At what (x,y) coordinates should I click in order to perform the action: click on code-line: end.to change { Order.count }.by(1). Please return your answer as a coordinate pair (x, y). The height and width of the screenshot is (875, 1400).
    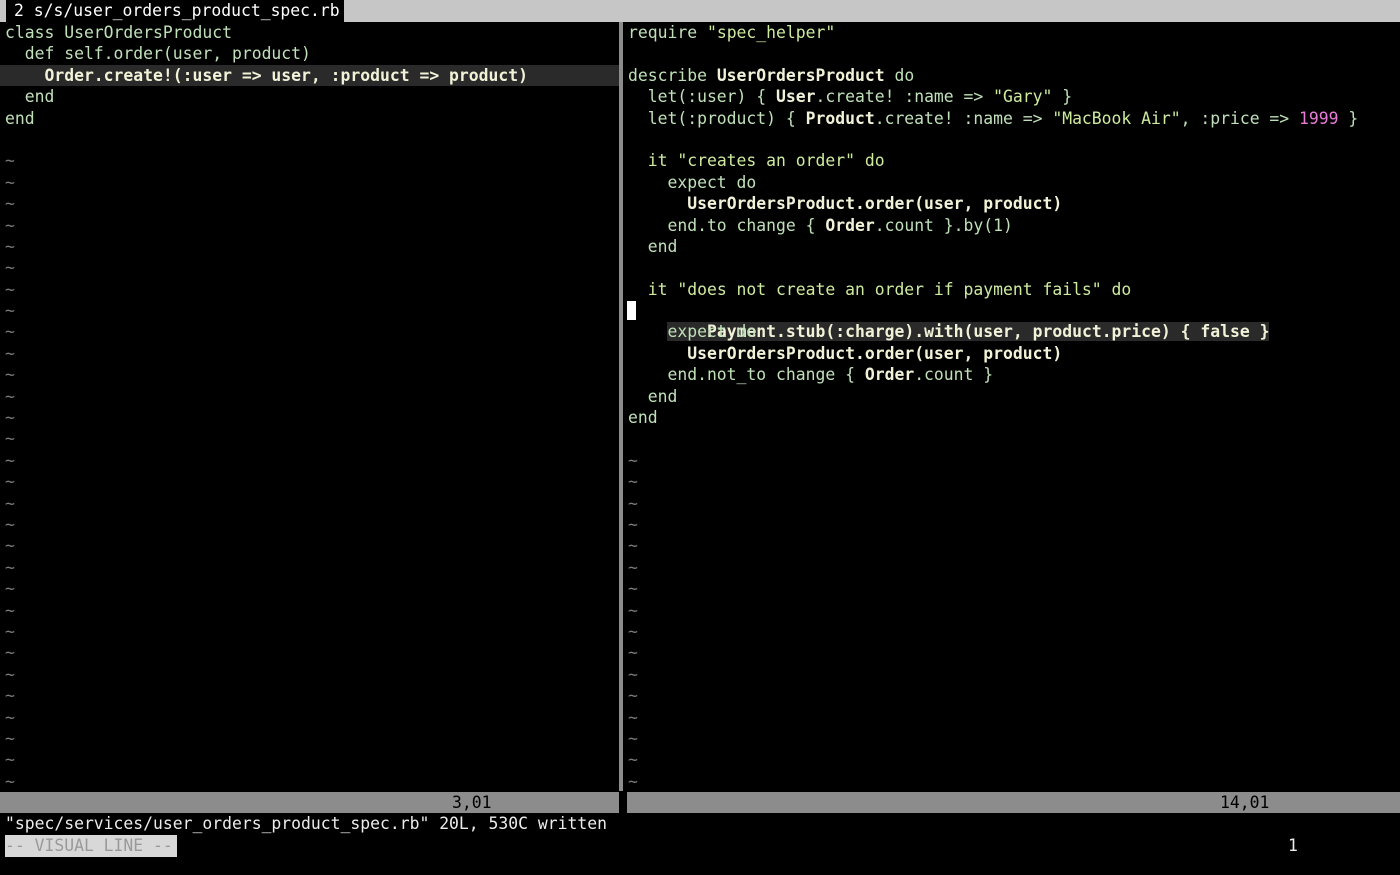
    Looking at the image, I should click on (1013, 225).